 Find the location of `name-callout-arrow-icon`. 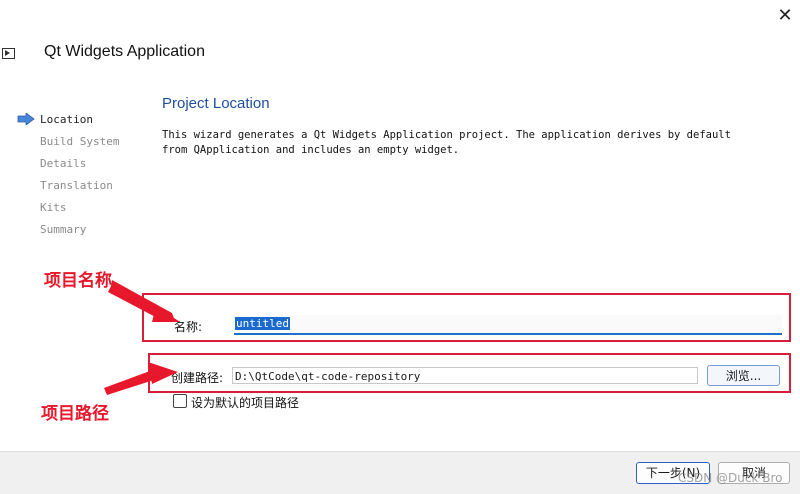

name-callout-arrow-icon is located at coordinates (144, 301).